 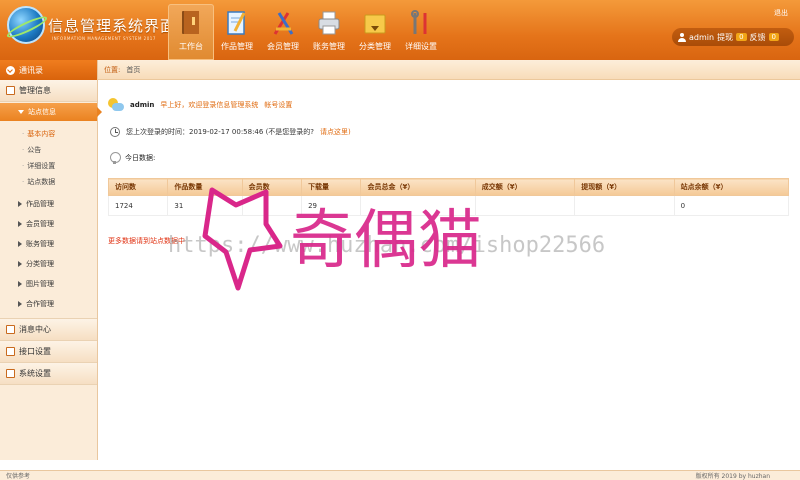 What do you see at coordinates (758, 37) in the screenshot?
I see `feedback-link: 反馈` at bounding box center [758, 37].